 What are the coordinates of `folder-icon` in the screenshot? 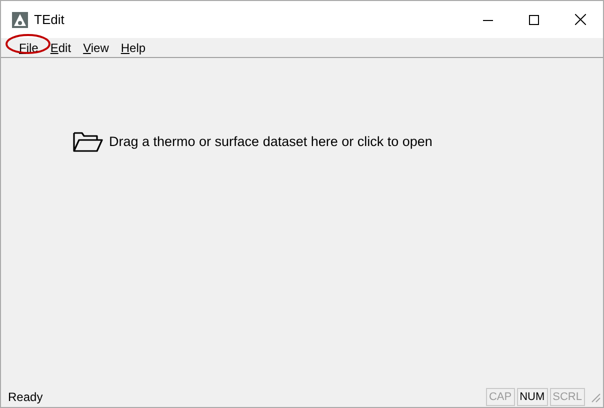 It's located at (88, 142).